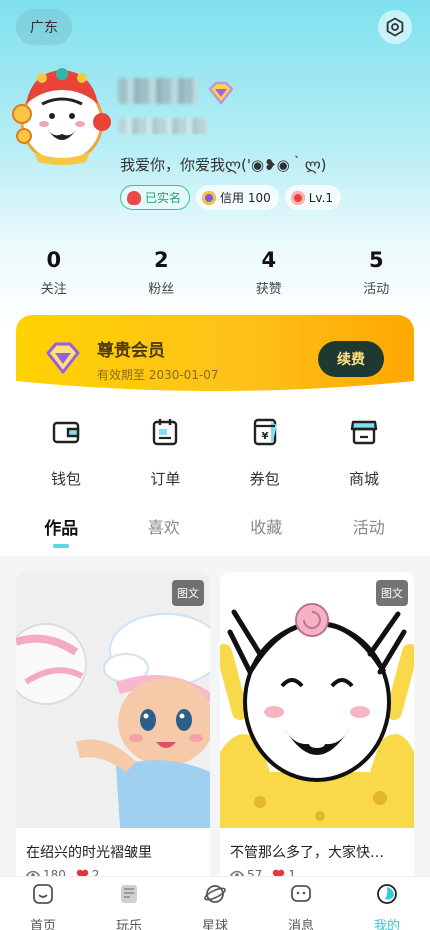 The image size is (430, 930). I want to click on renew-button-label: 续费, so click(351, 360).